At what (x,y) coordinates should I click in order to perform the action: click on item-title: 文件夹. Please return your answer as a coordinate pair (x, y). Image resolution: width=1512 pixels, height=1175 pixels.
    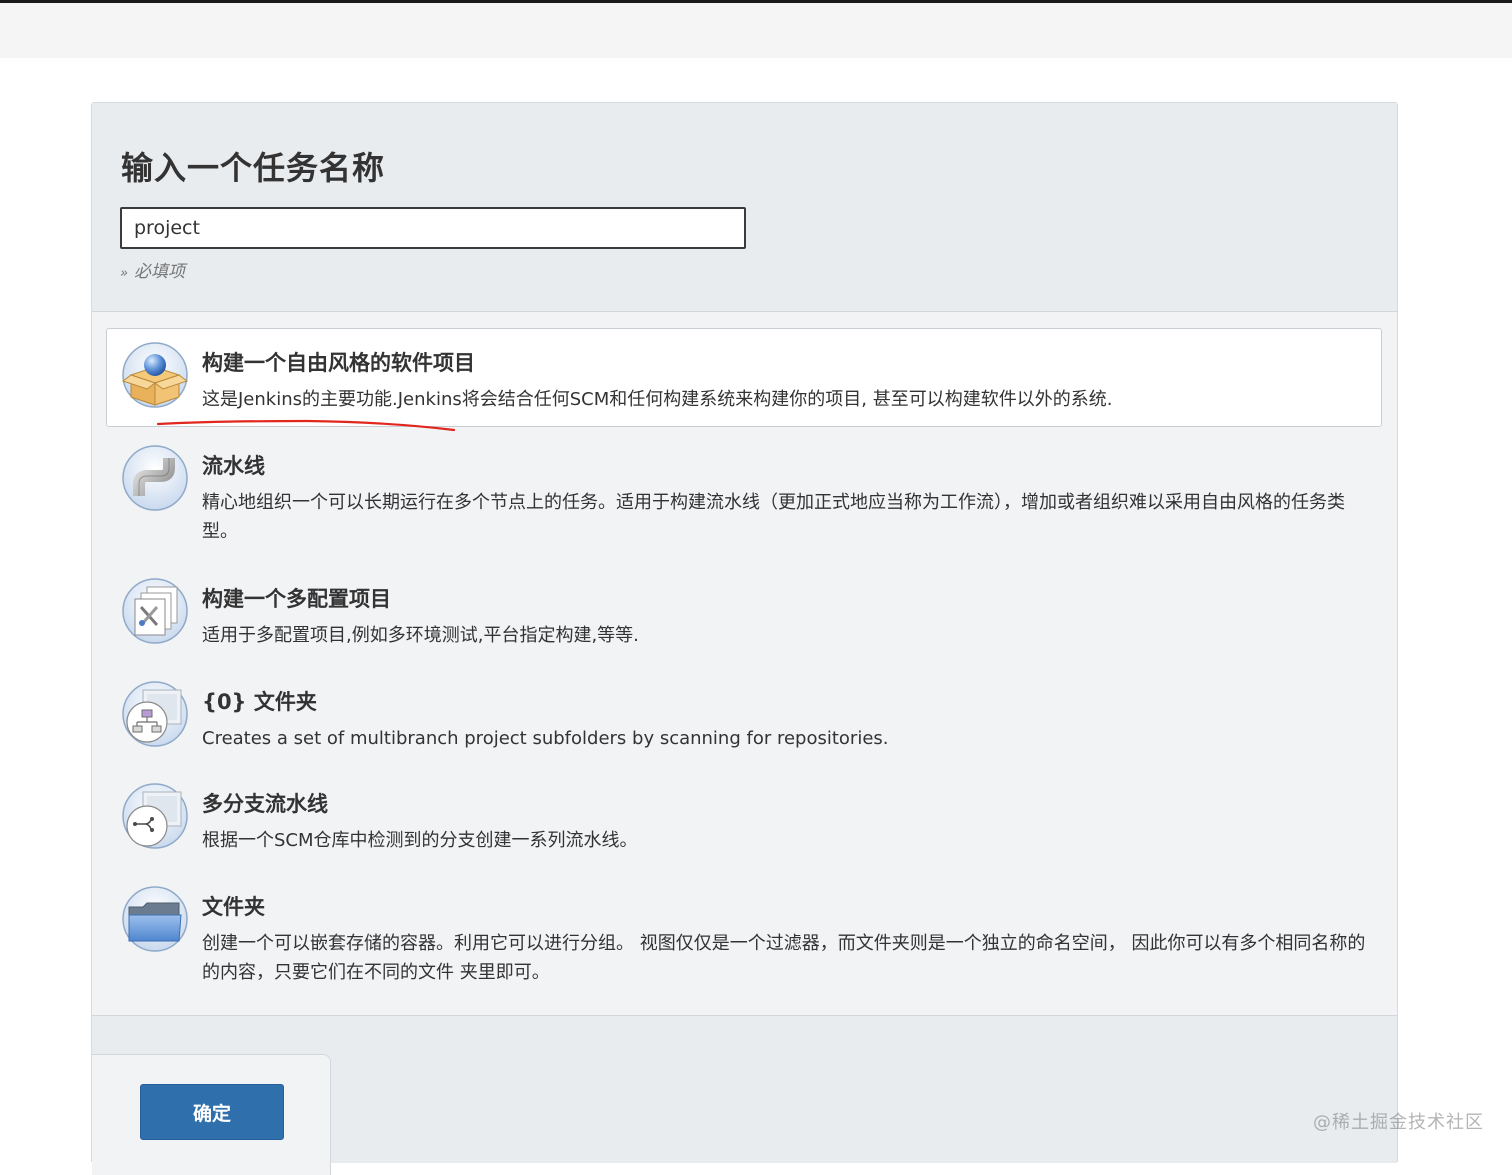
    Looking at the image, I should click on (233, 907).